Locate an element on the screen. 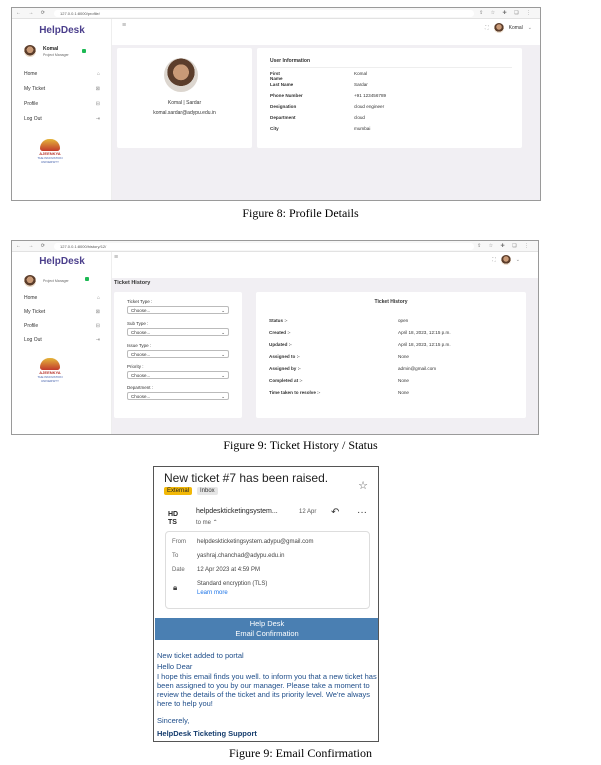  encryption-text: Standard encryption (TLS) is located at coordinates (232, 584).